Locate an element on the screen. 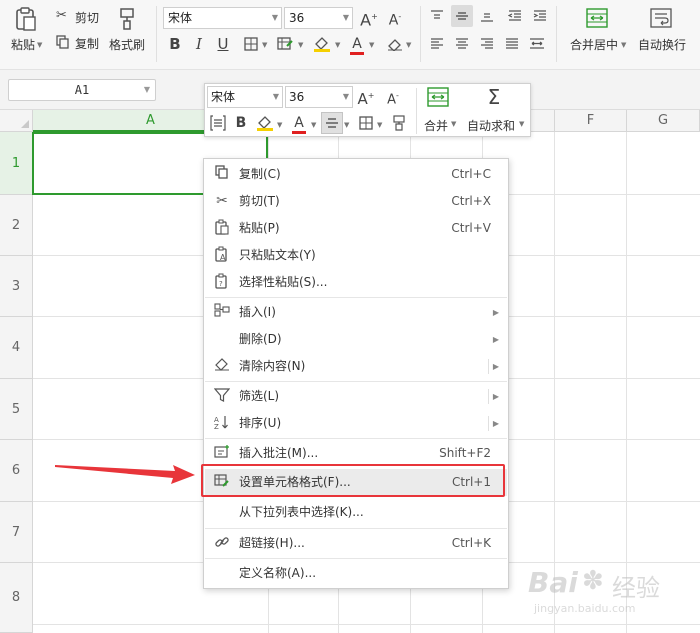  increase-indent-icon is located at coordinates (540, 16).